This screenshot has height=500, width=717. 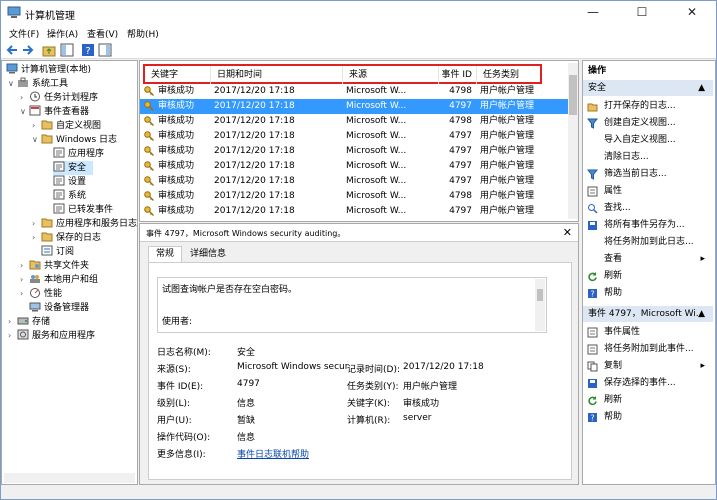 What do you see at coordinates (41, 294) in the screenshot?
I see `tree-item-performance: › 性能` at bounding box center [41, 294].